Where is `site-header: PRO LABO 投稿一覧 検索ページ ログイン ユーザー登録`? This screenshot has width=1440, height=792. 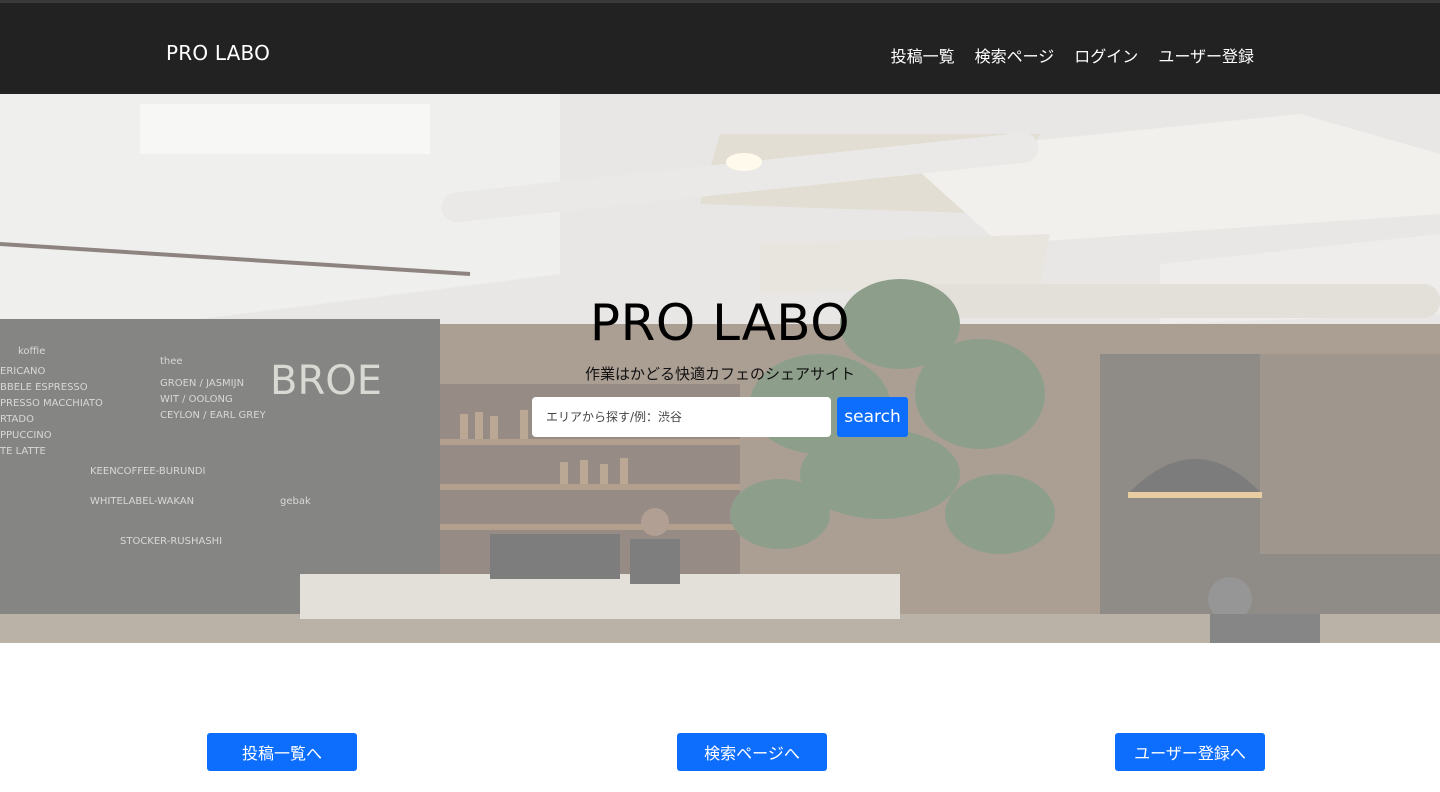 site-header: PRO LABO 投稿一覧 検索ページ ログイン ユーザー登録 is located at coordinates (720, 47).